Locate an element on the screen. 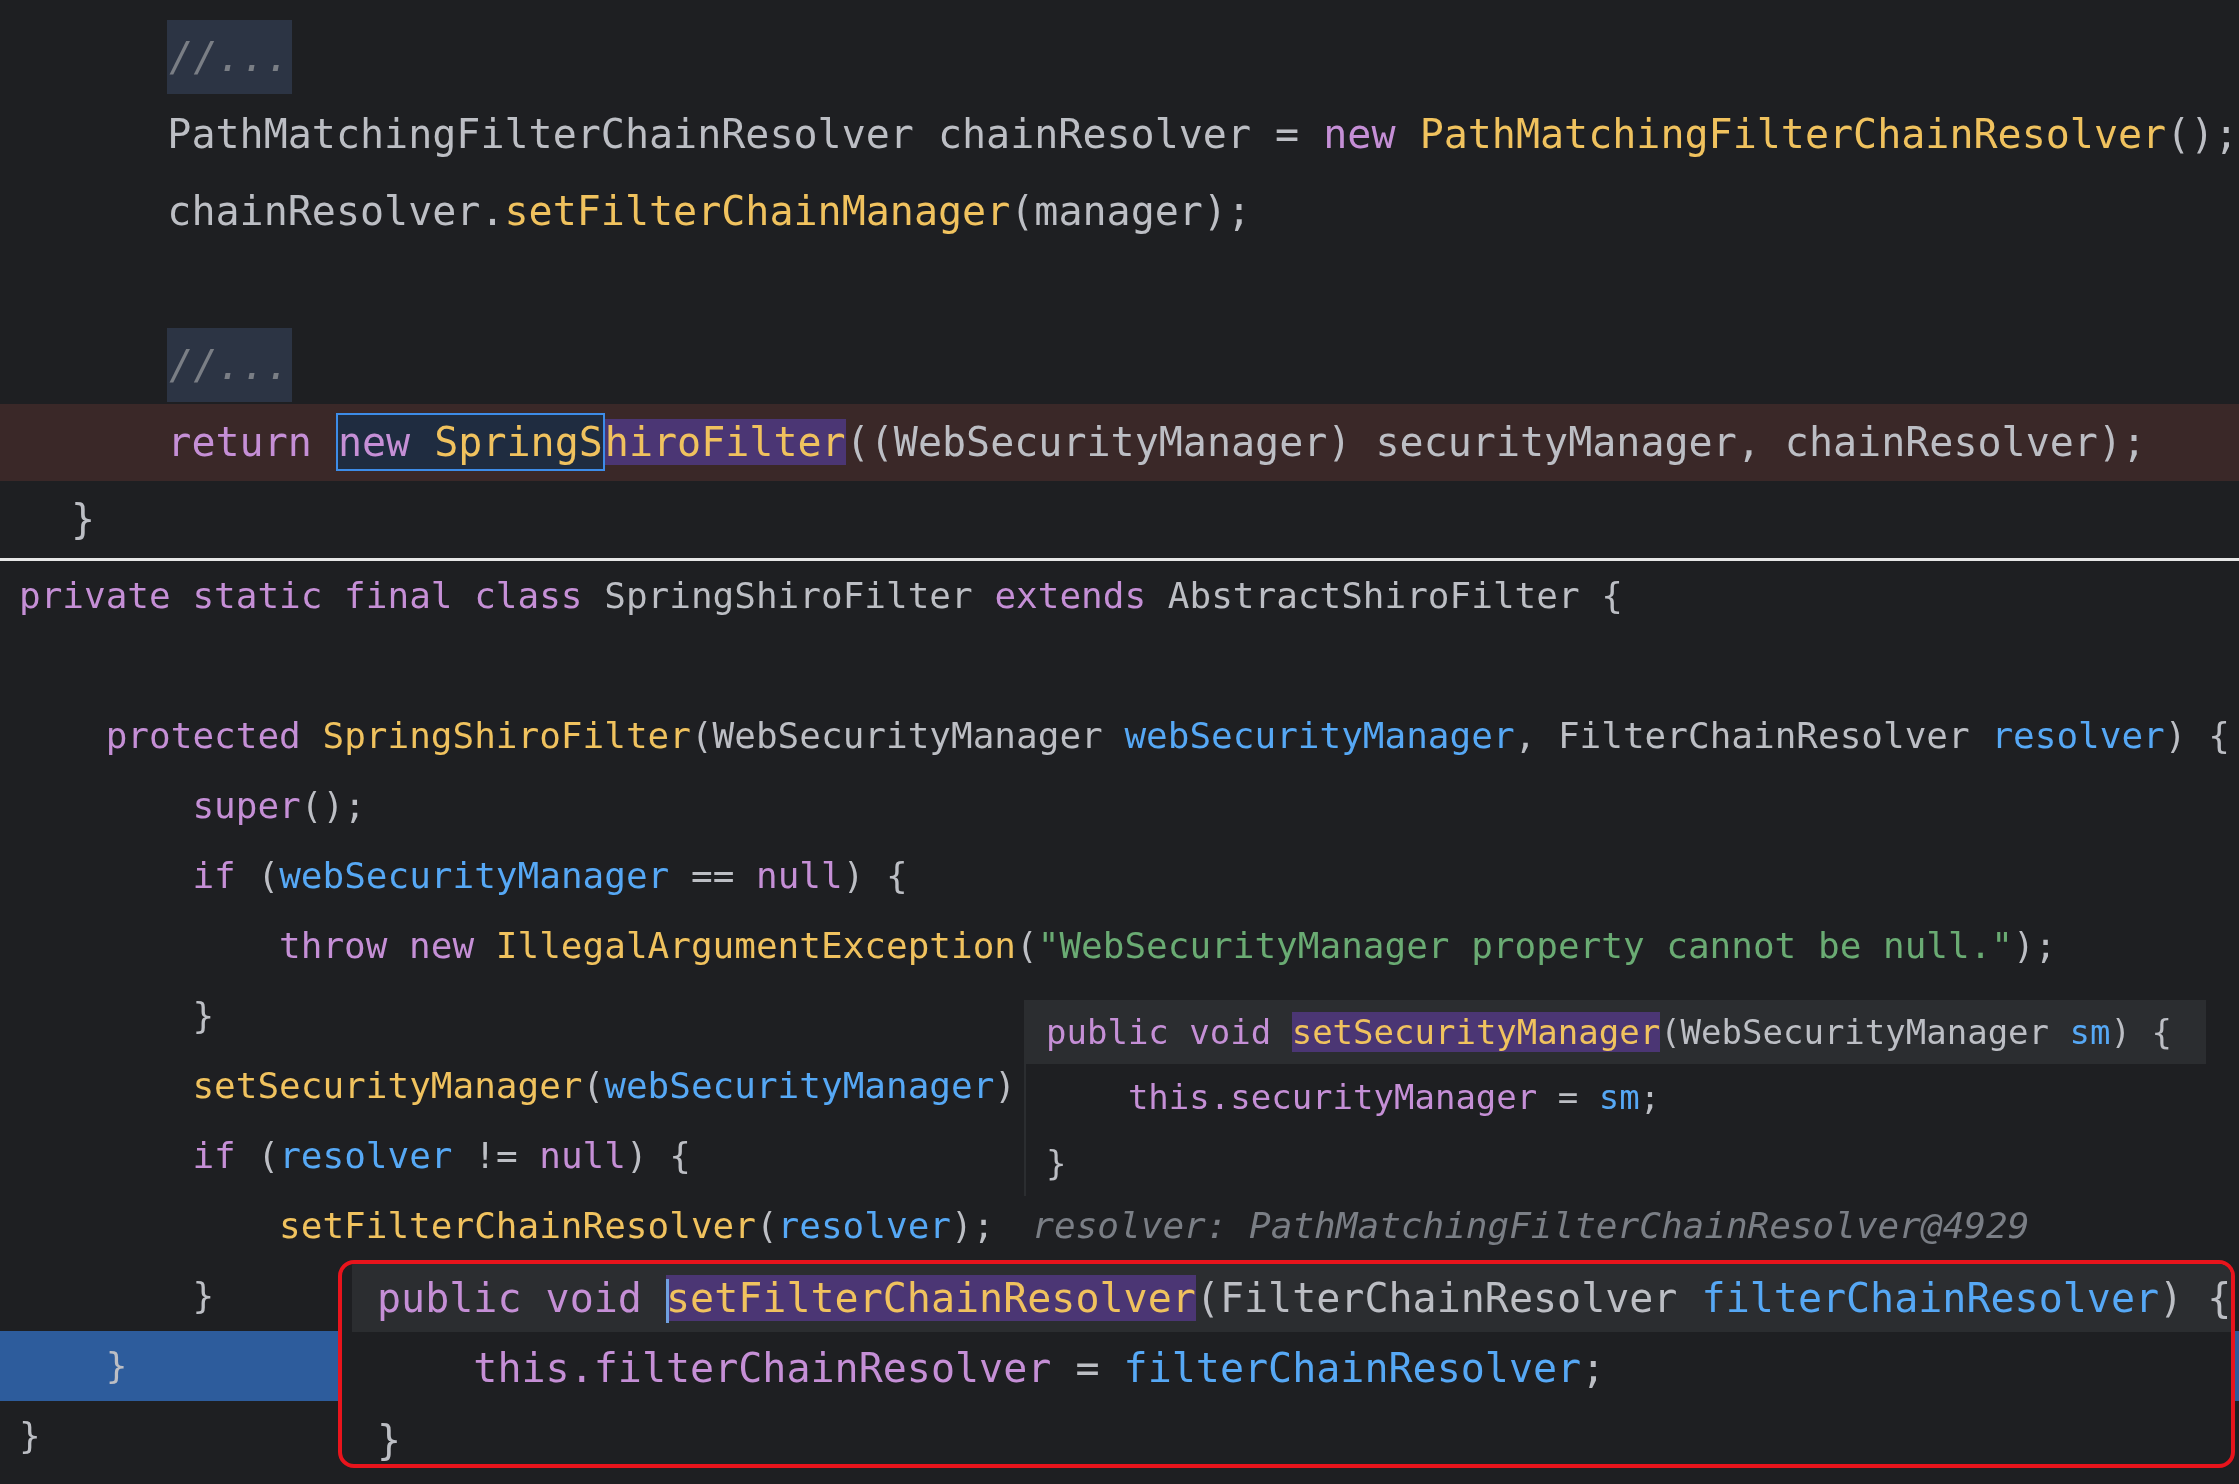  identifier: hiroFilter is located at coordinates (725, 442).